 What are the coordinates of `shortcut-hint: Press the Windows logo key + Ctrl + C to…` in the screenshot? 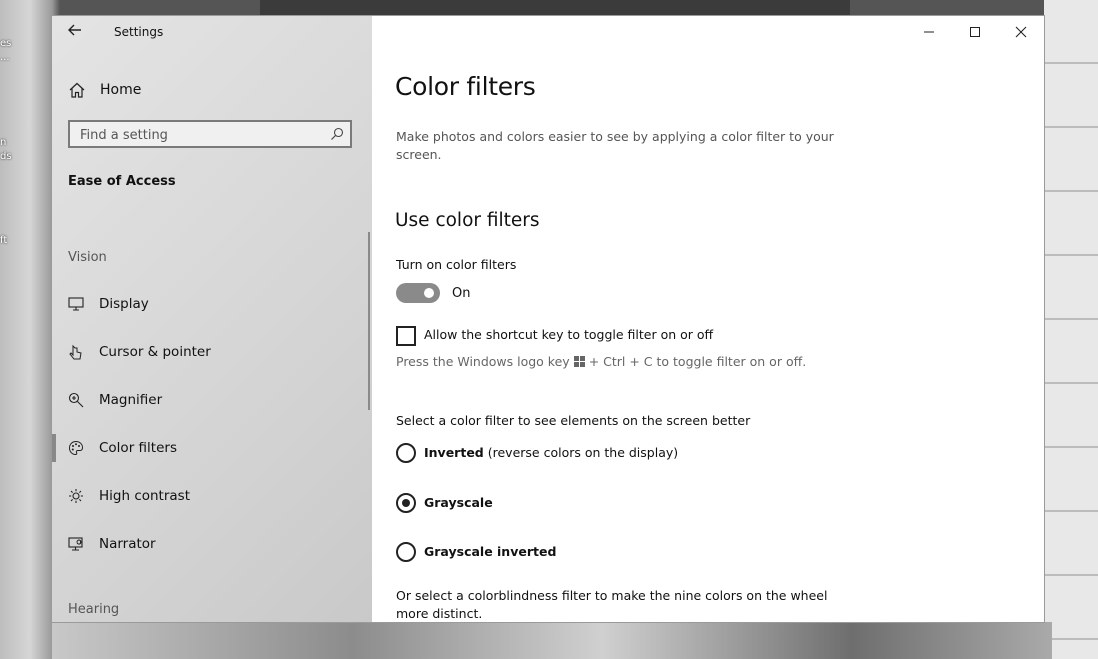 It's located at (601, 361).